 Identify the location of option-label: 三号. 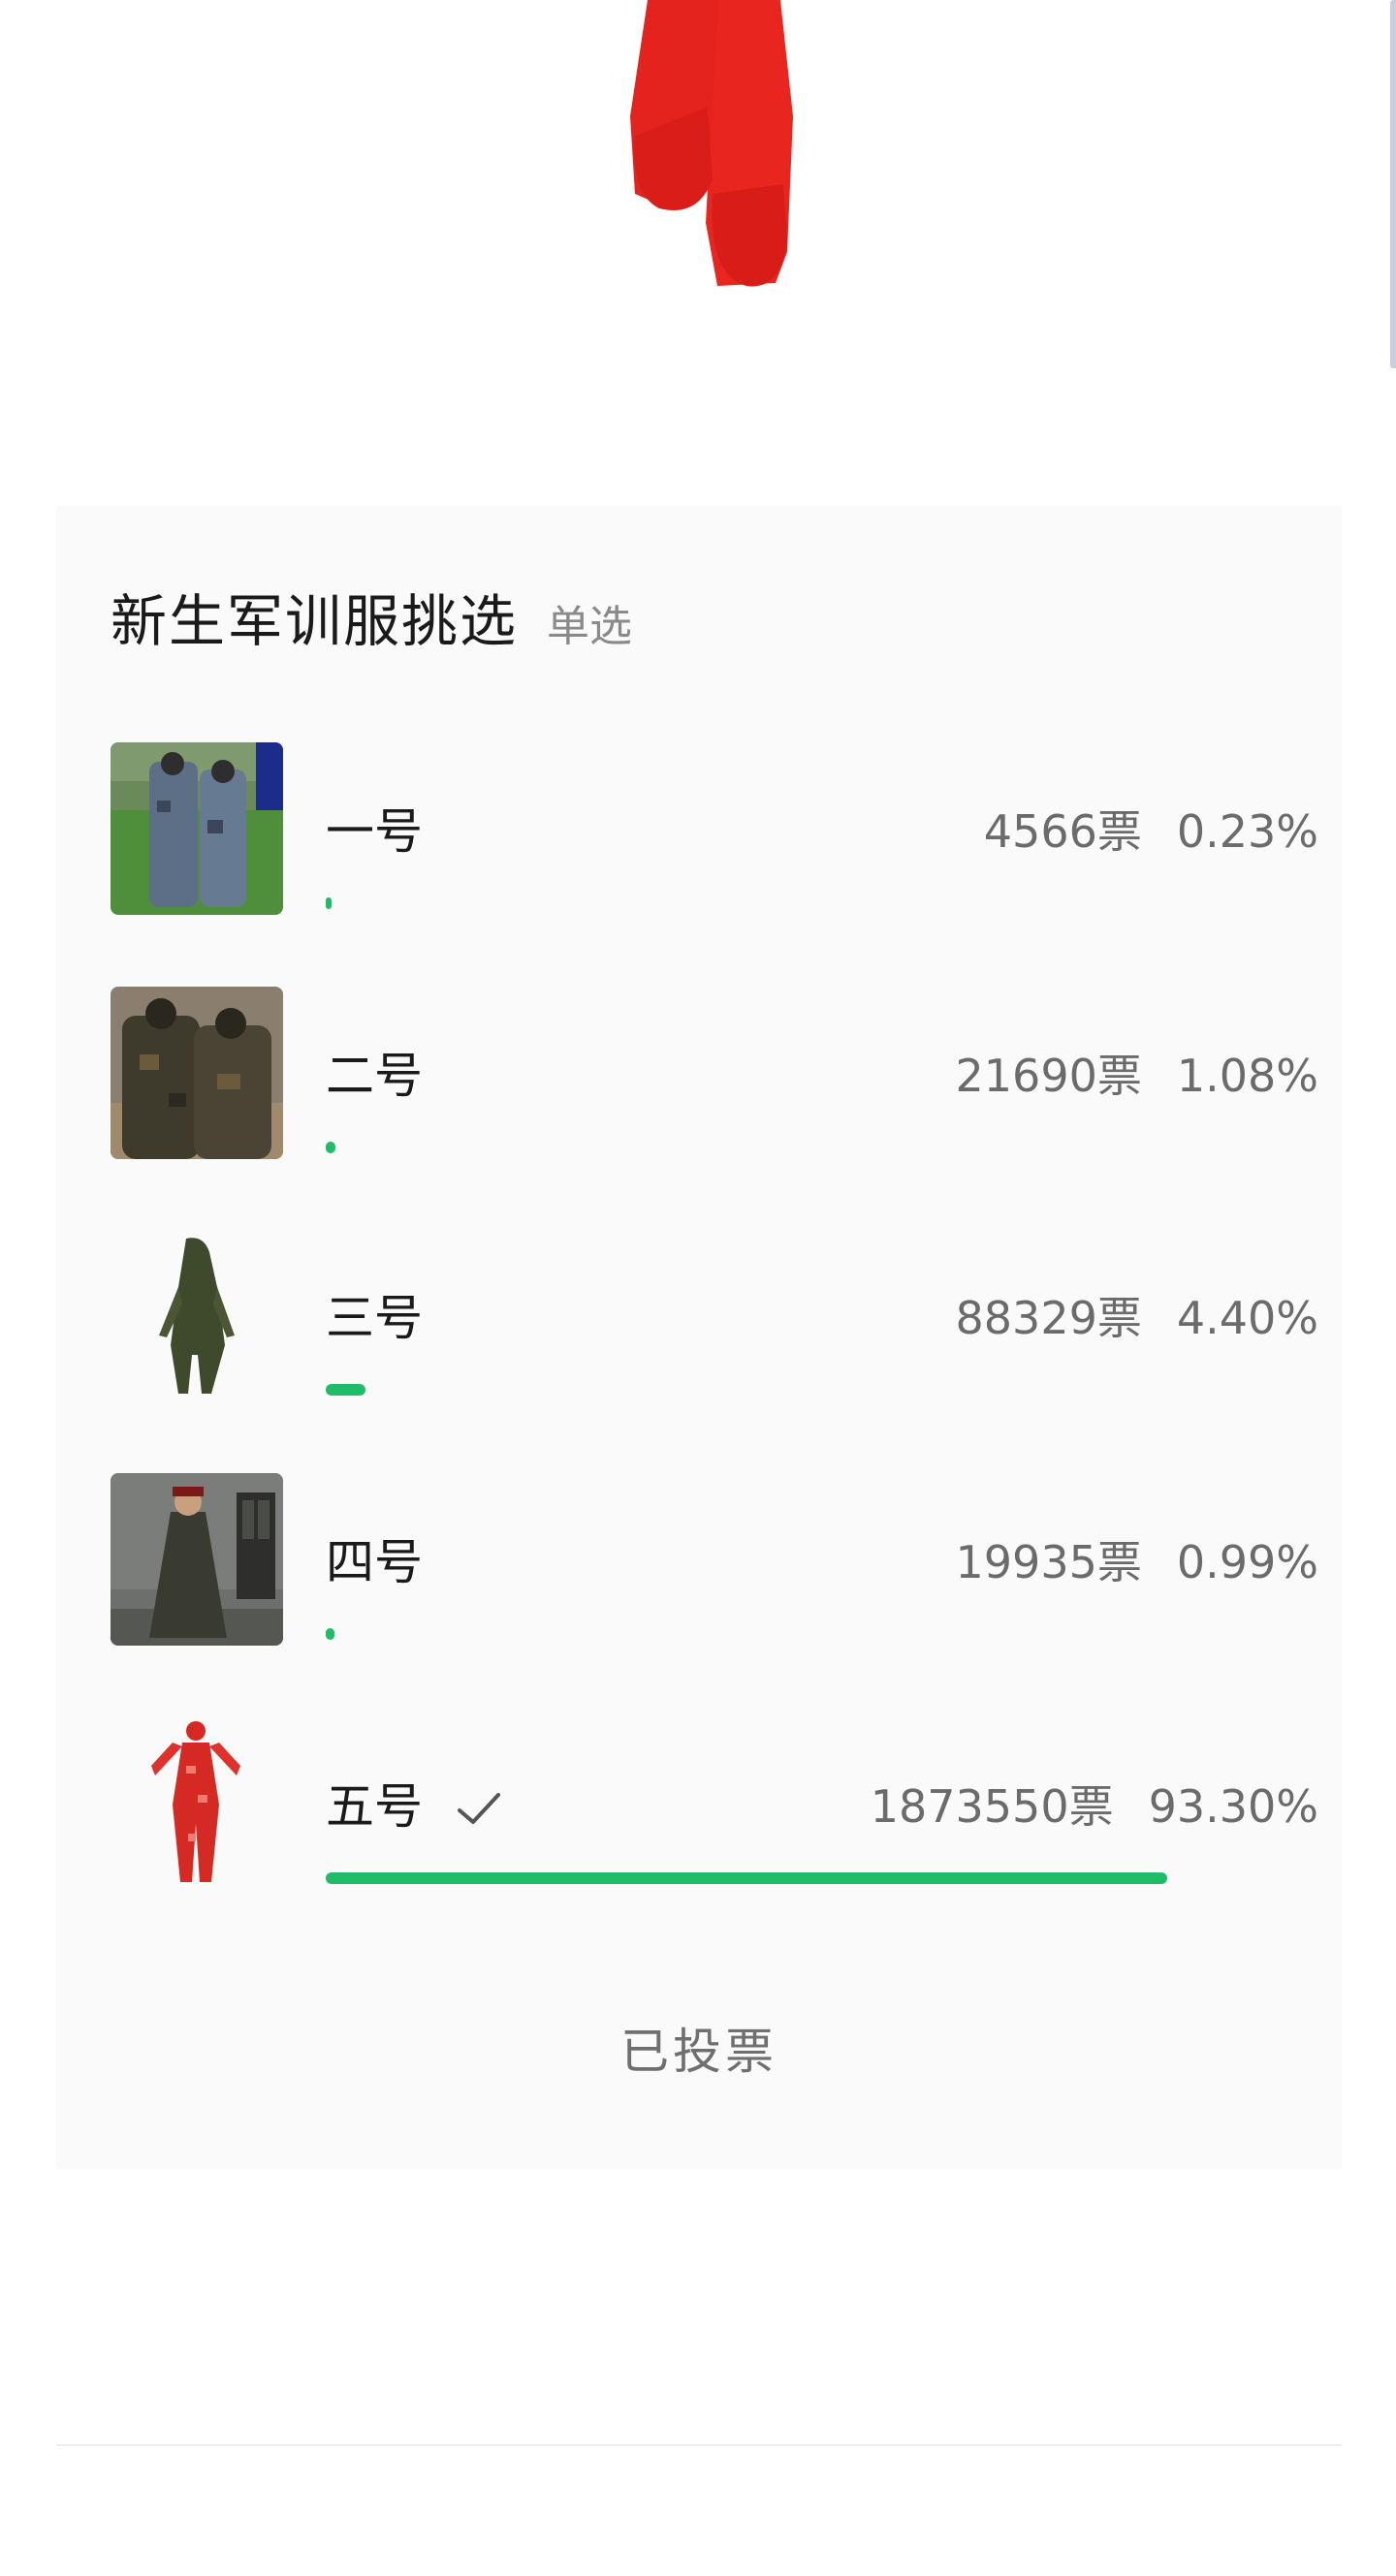
(374, 1314).